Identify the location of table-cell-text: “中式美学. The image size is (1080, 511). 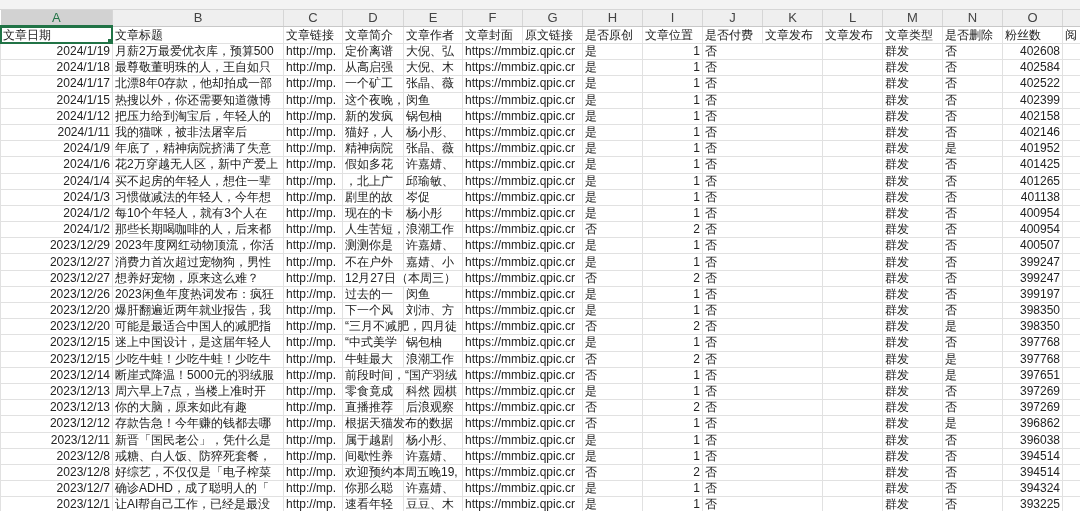
(371, 343).